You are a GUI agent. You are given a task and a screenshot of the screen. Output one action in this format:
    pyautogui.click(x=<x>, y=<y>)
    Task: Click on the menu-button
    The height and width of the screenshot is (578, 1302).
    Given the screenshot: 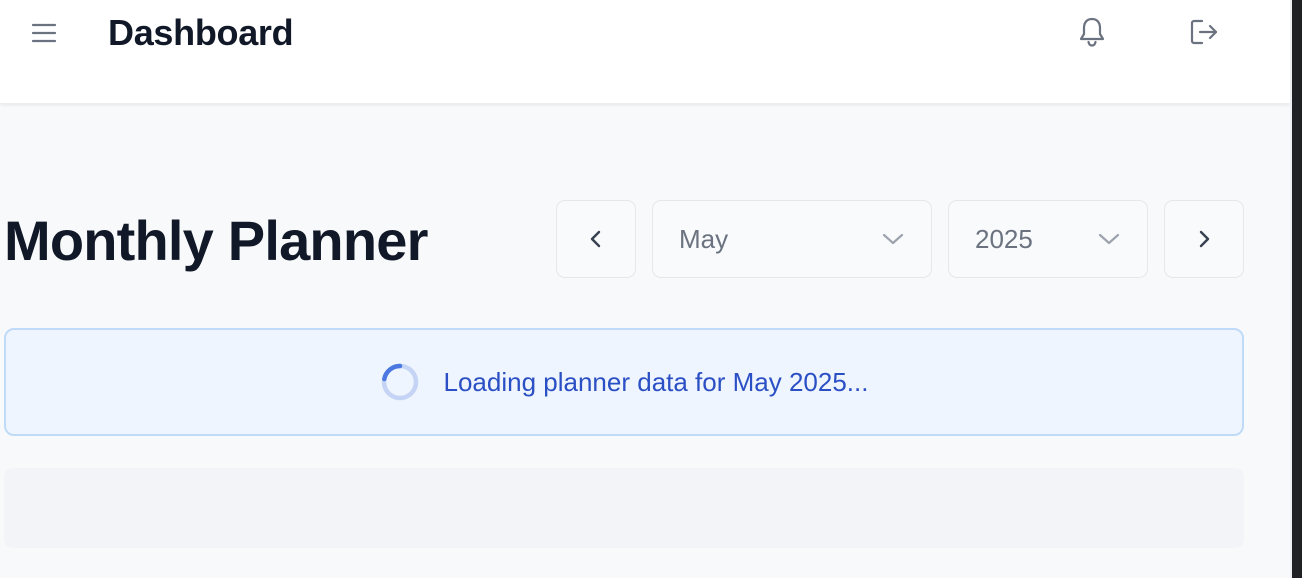 What is the action you would take?
    pyautogui.click(x=44, y=33)
    